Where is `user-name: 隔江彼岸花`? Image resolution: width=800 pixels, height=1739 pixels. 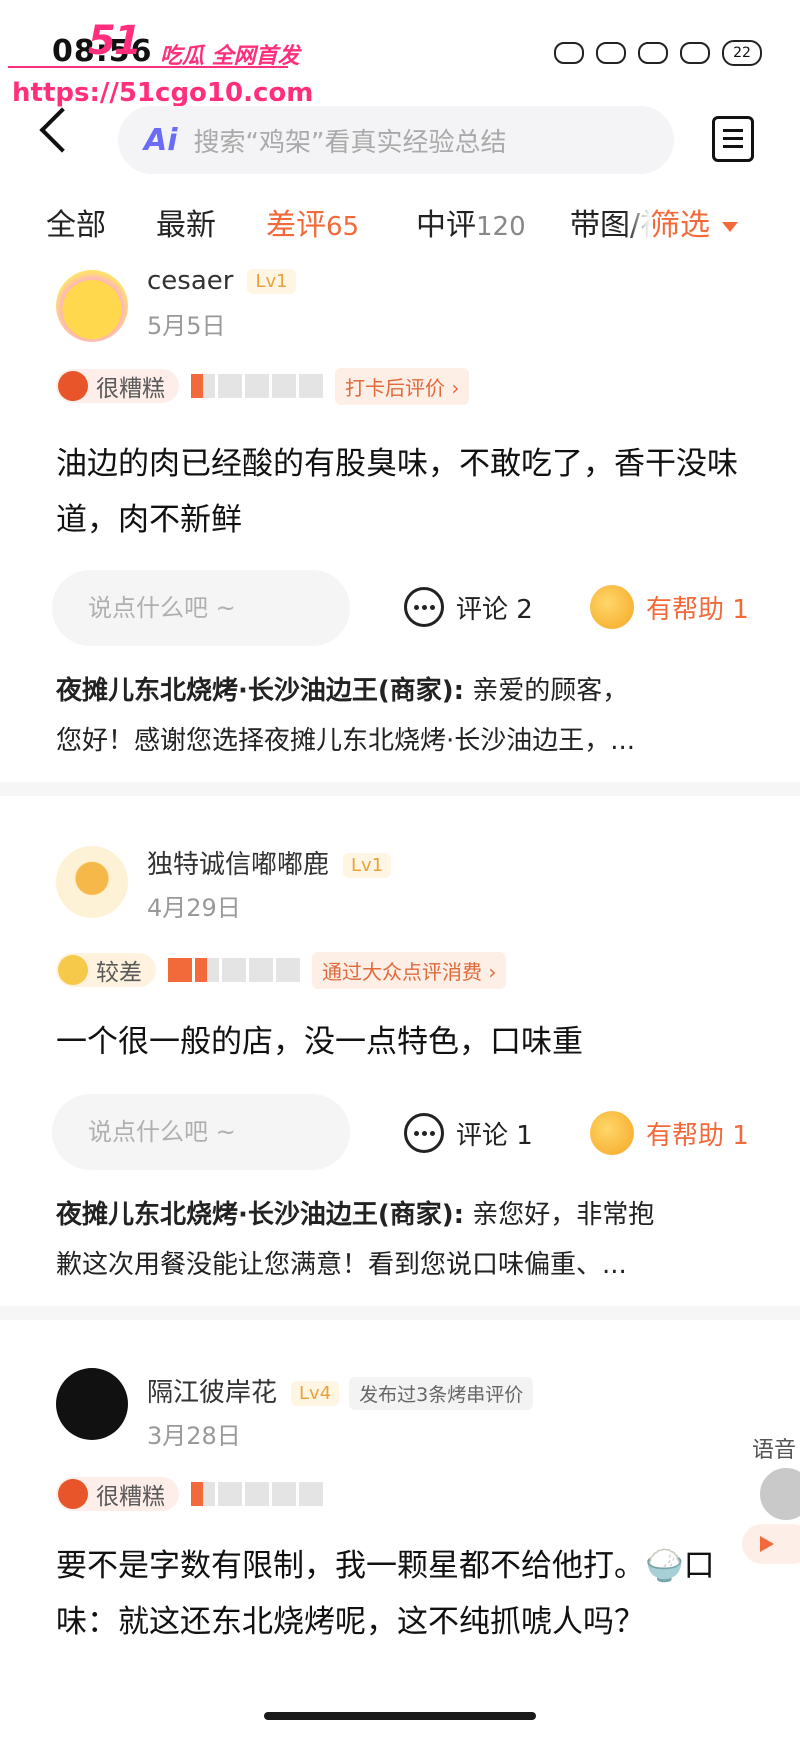 user-name: 隔江彼岸花 is located at coordinates (212, 1393).